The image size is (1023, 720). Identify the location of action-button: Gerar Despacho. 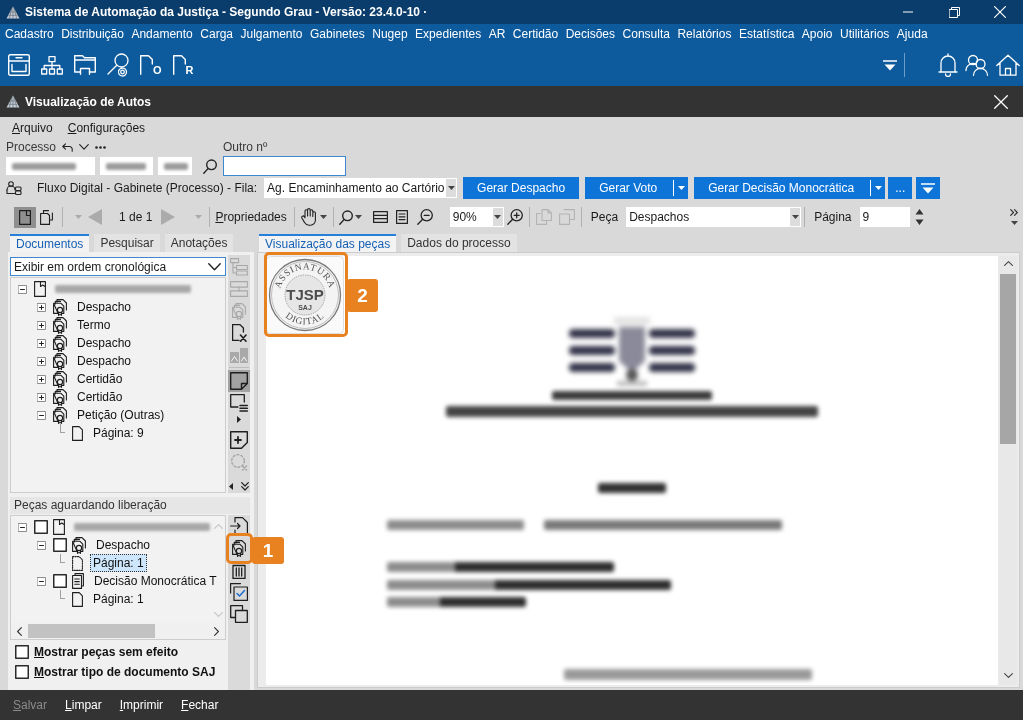
(521, 188).